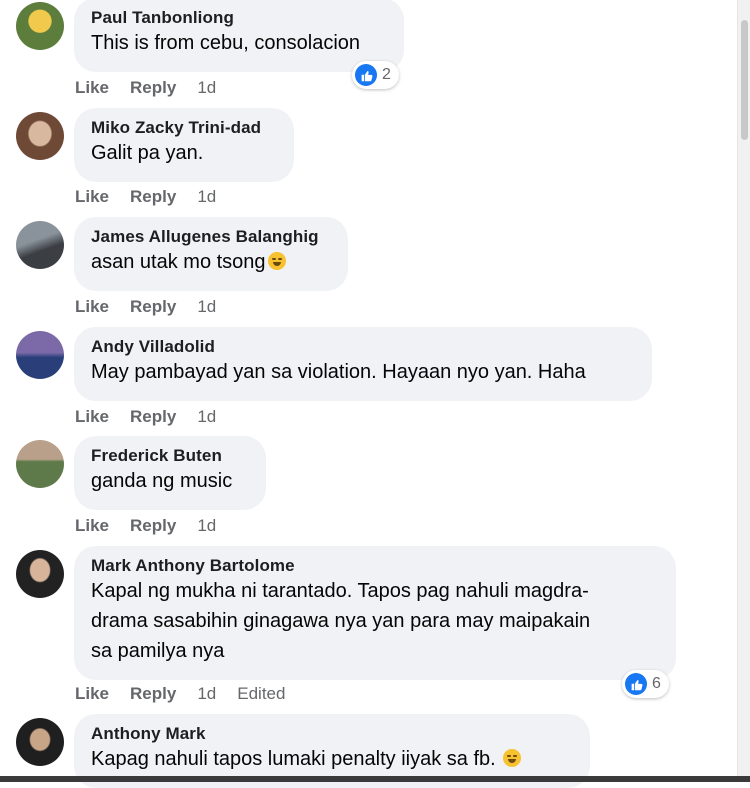 The height and width of the screenshot is (788, 750). What do you see at coordinates (190, 694) in the screenshot?
I see `comment-actions: Like Reply 1d Edited` at bounding box center [190, 694].